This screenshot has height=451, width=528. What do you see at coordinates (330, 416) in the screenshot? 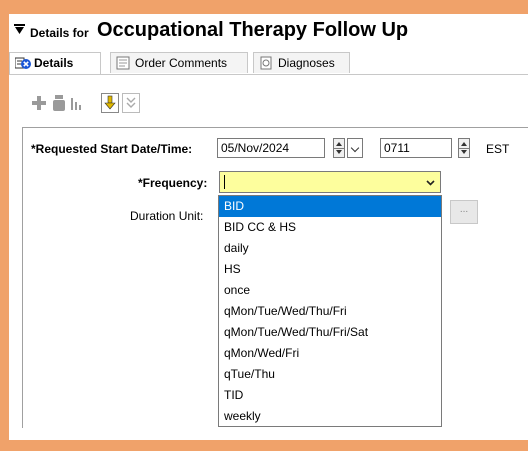
I see `frequency-option: weekly` at bounding box center [330, 416].